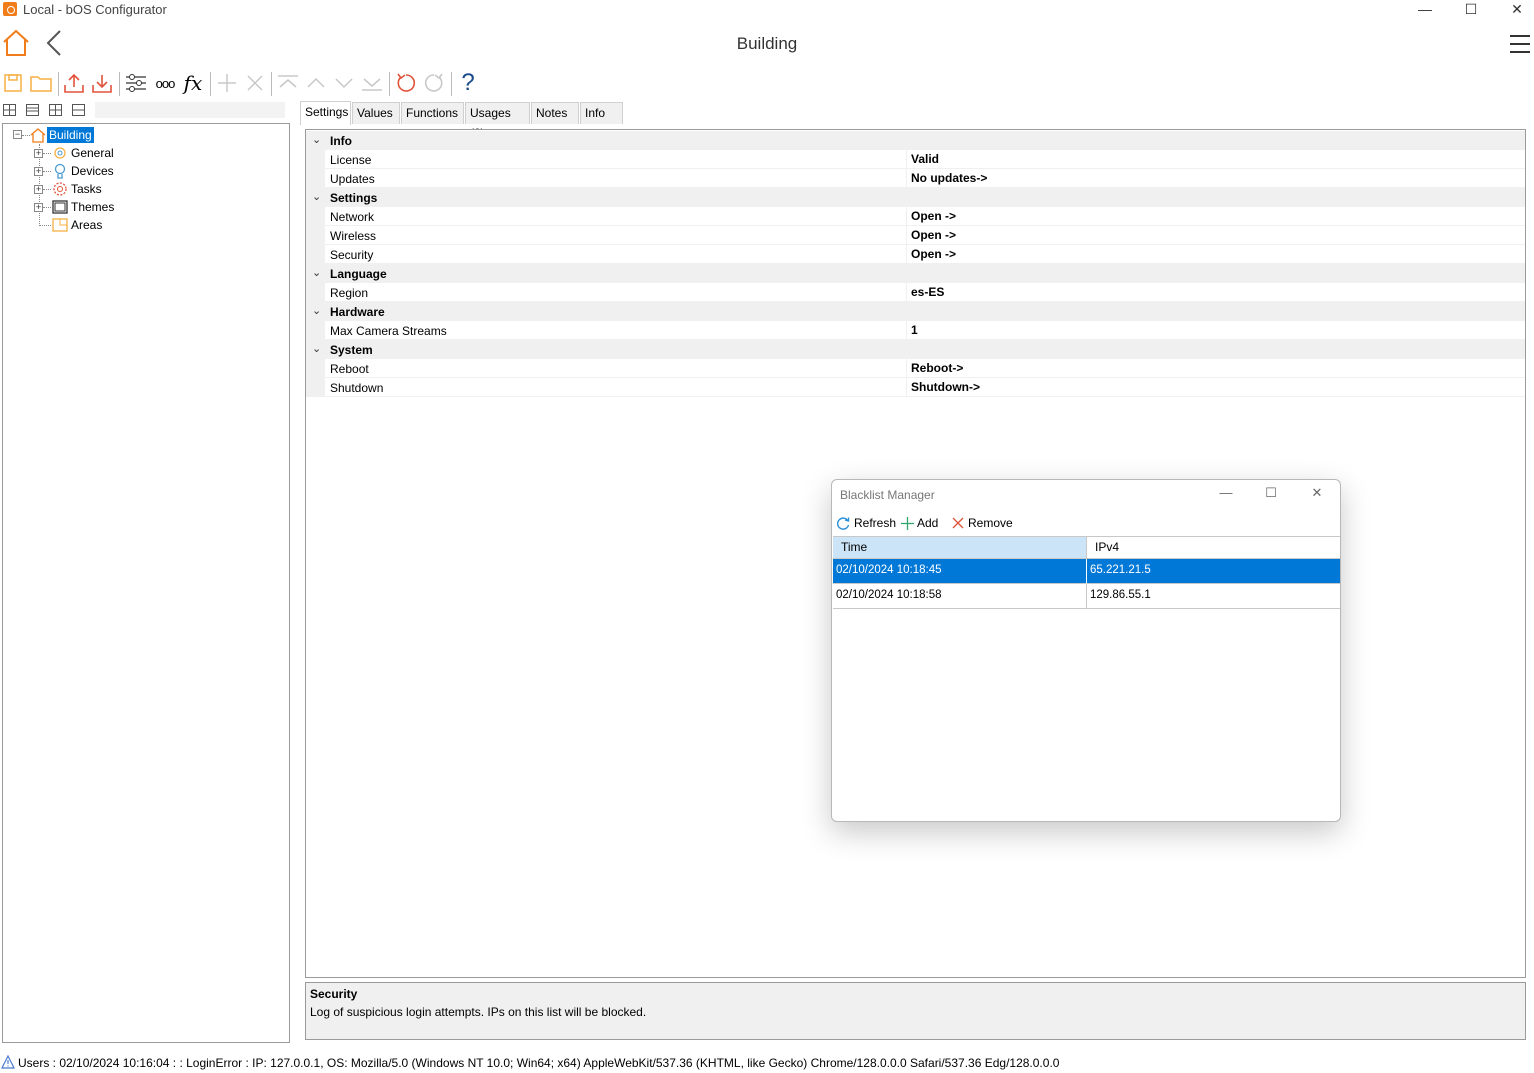 Image resolution: width=1534 pixels, height=1073 pixels. I want to click on page-title: Building, so click(767, 43).